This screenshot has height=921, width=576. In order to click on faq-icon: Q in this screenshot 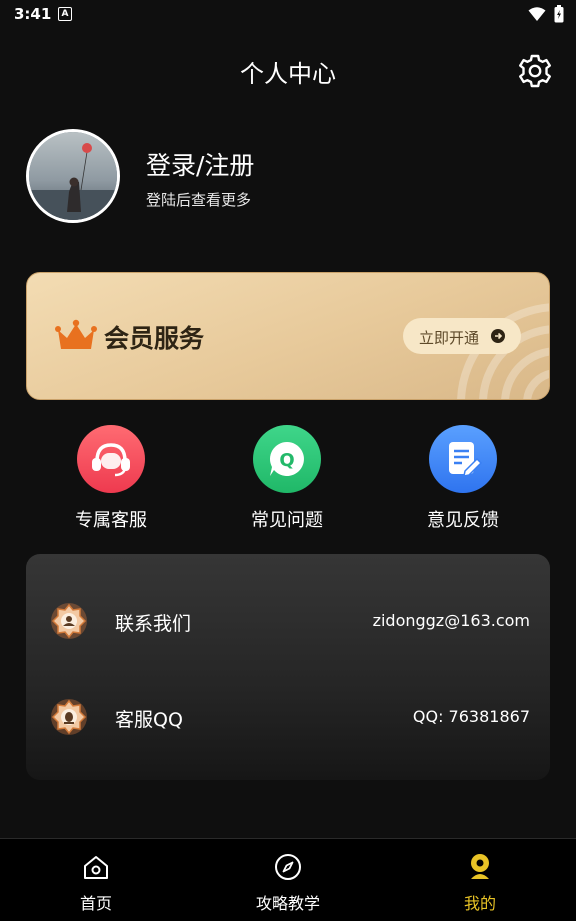, I will do `click(287, 459)`.